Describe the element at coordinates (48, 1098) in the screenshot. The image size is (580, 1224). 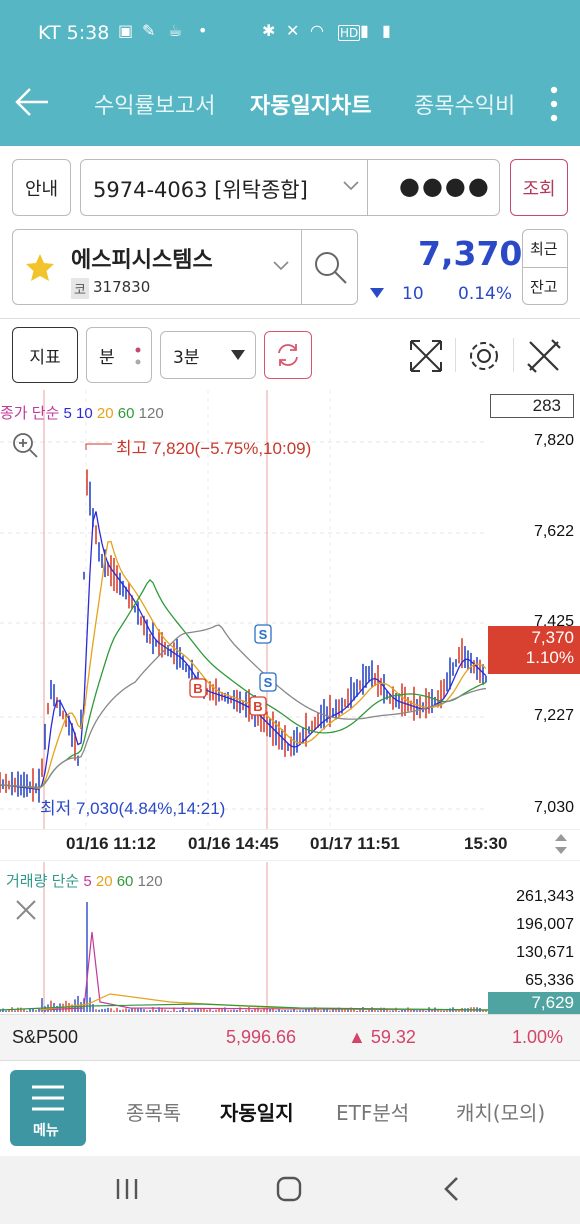
I see `hamburger-icon` at that location.